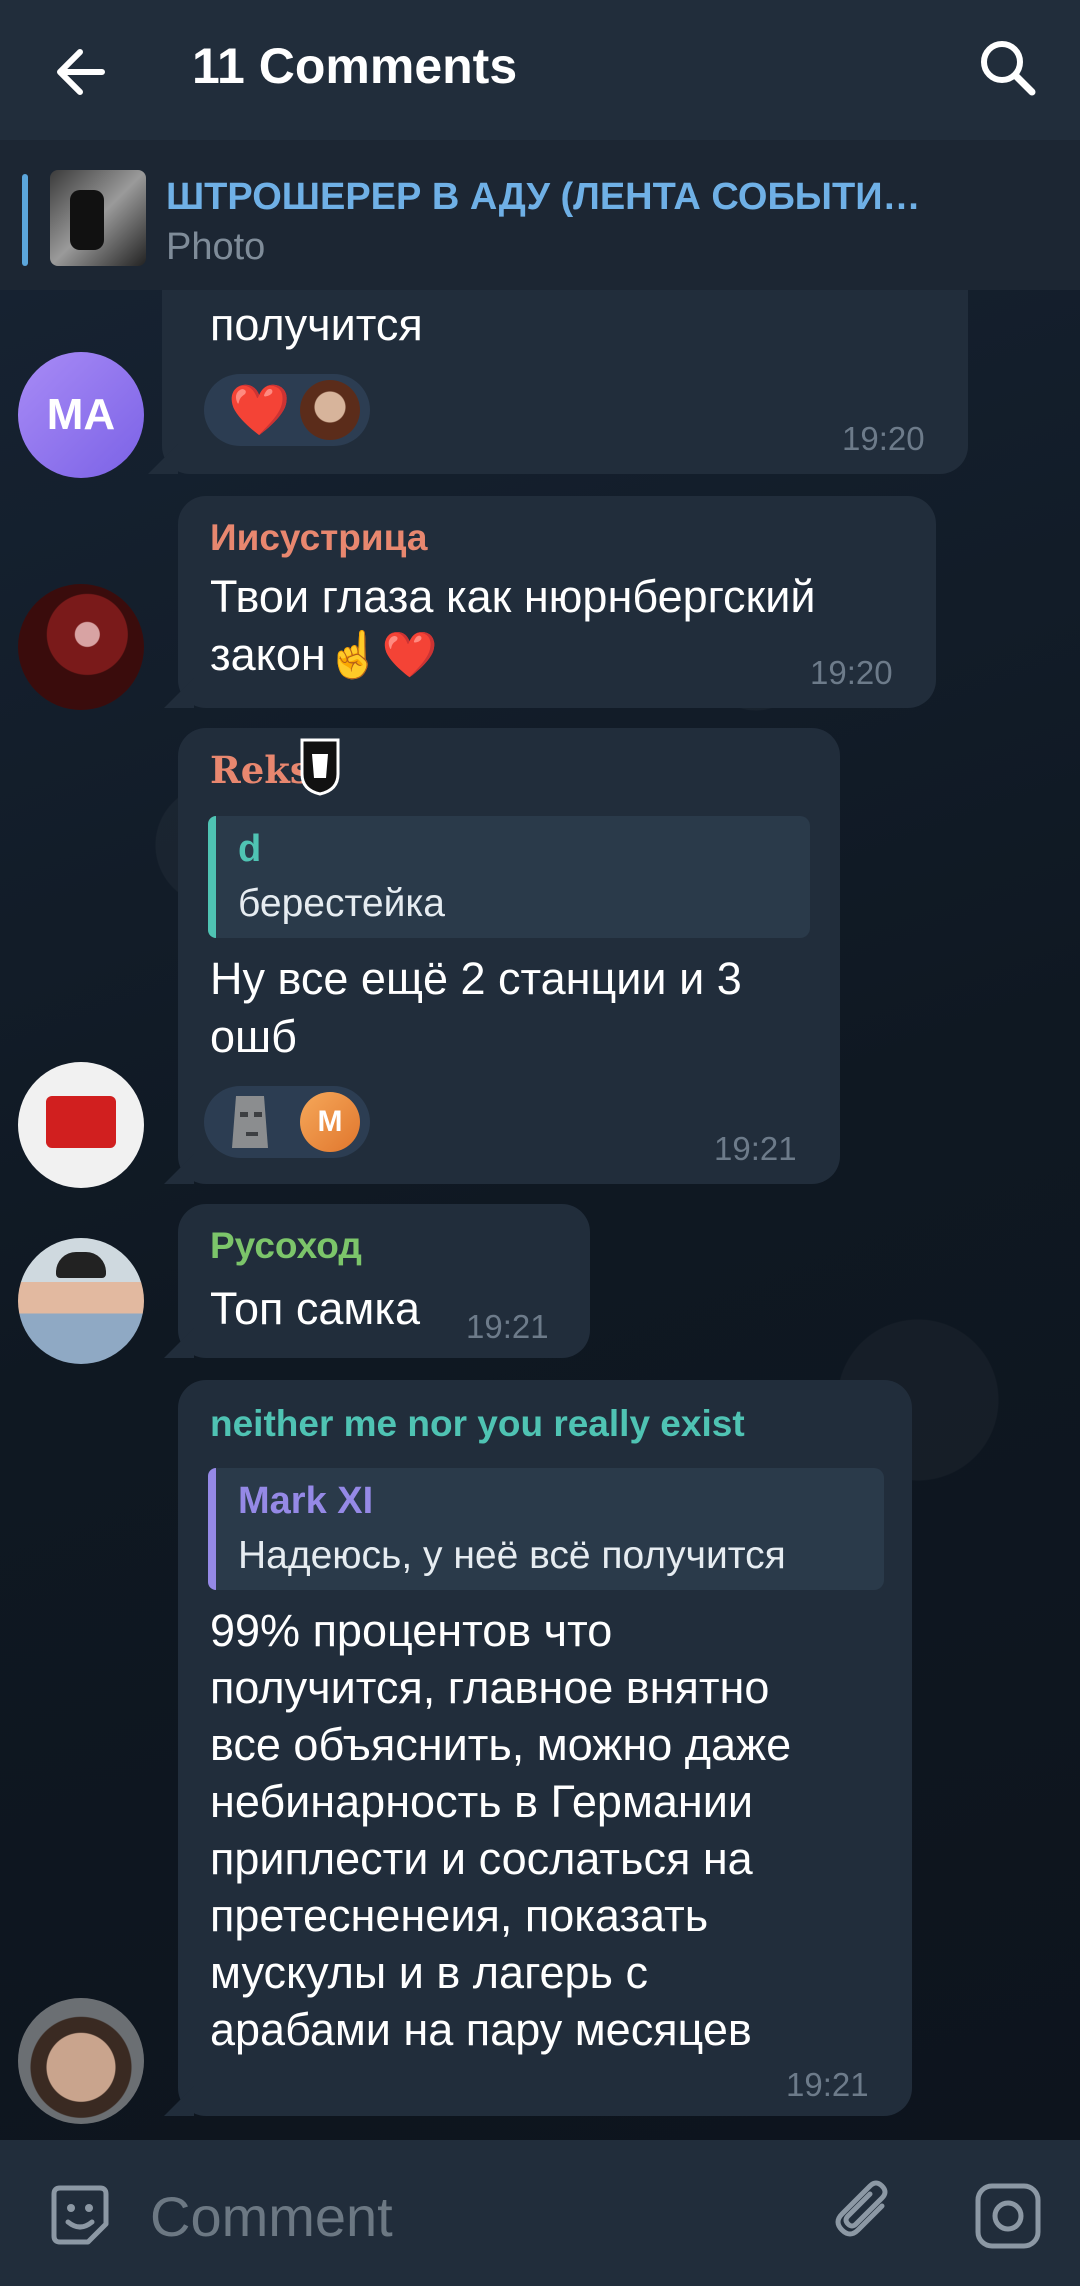 Image resolution: width=1080 pixels, height=2286 pixels. Describe the element at coordinates (324, 654) in the screenshot. I see `message-text-line: закон☝️❤️` at that location.